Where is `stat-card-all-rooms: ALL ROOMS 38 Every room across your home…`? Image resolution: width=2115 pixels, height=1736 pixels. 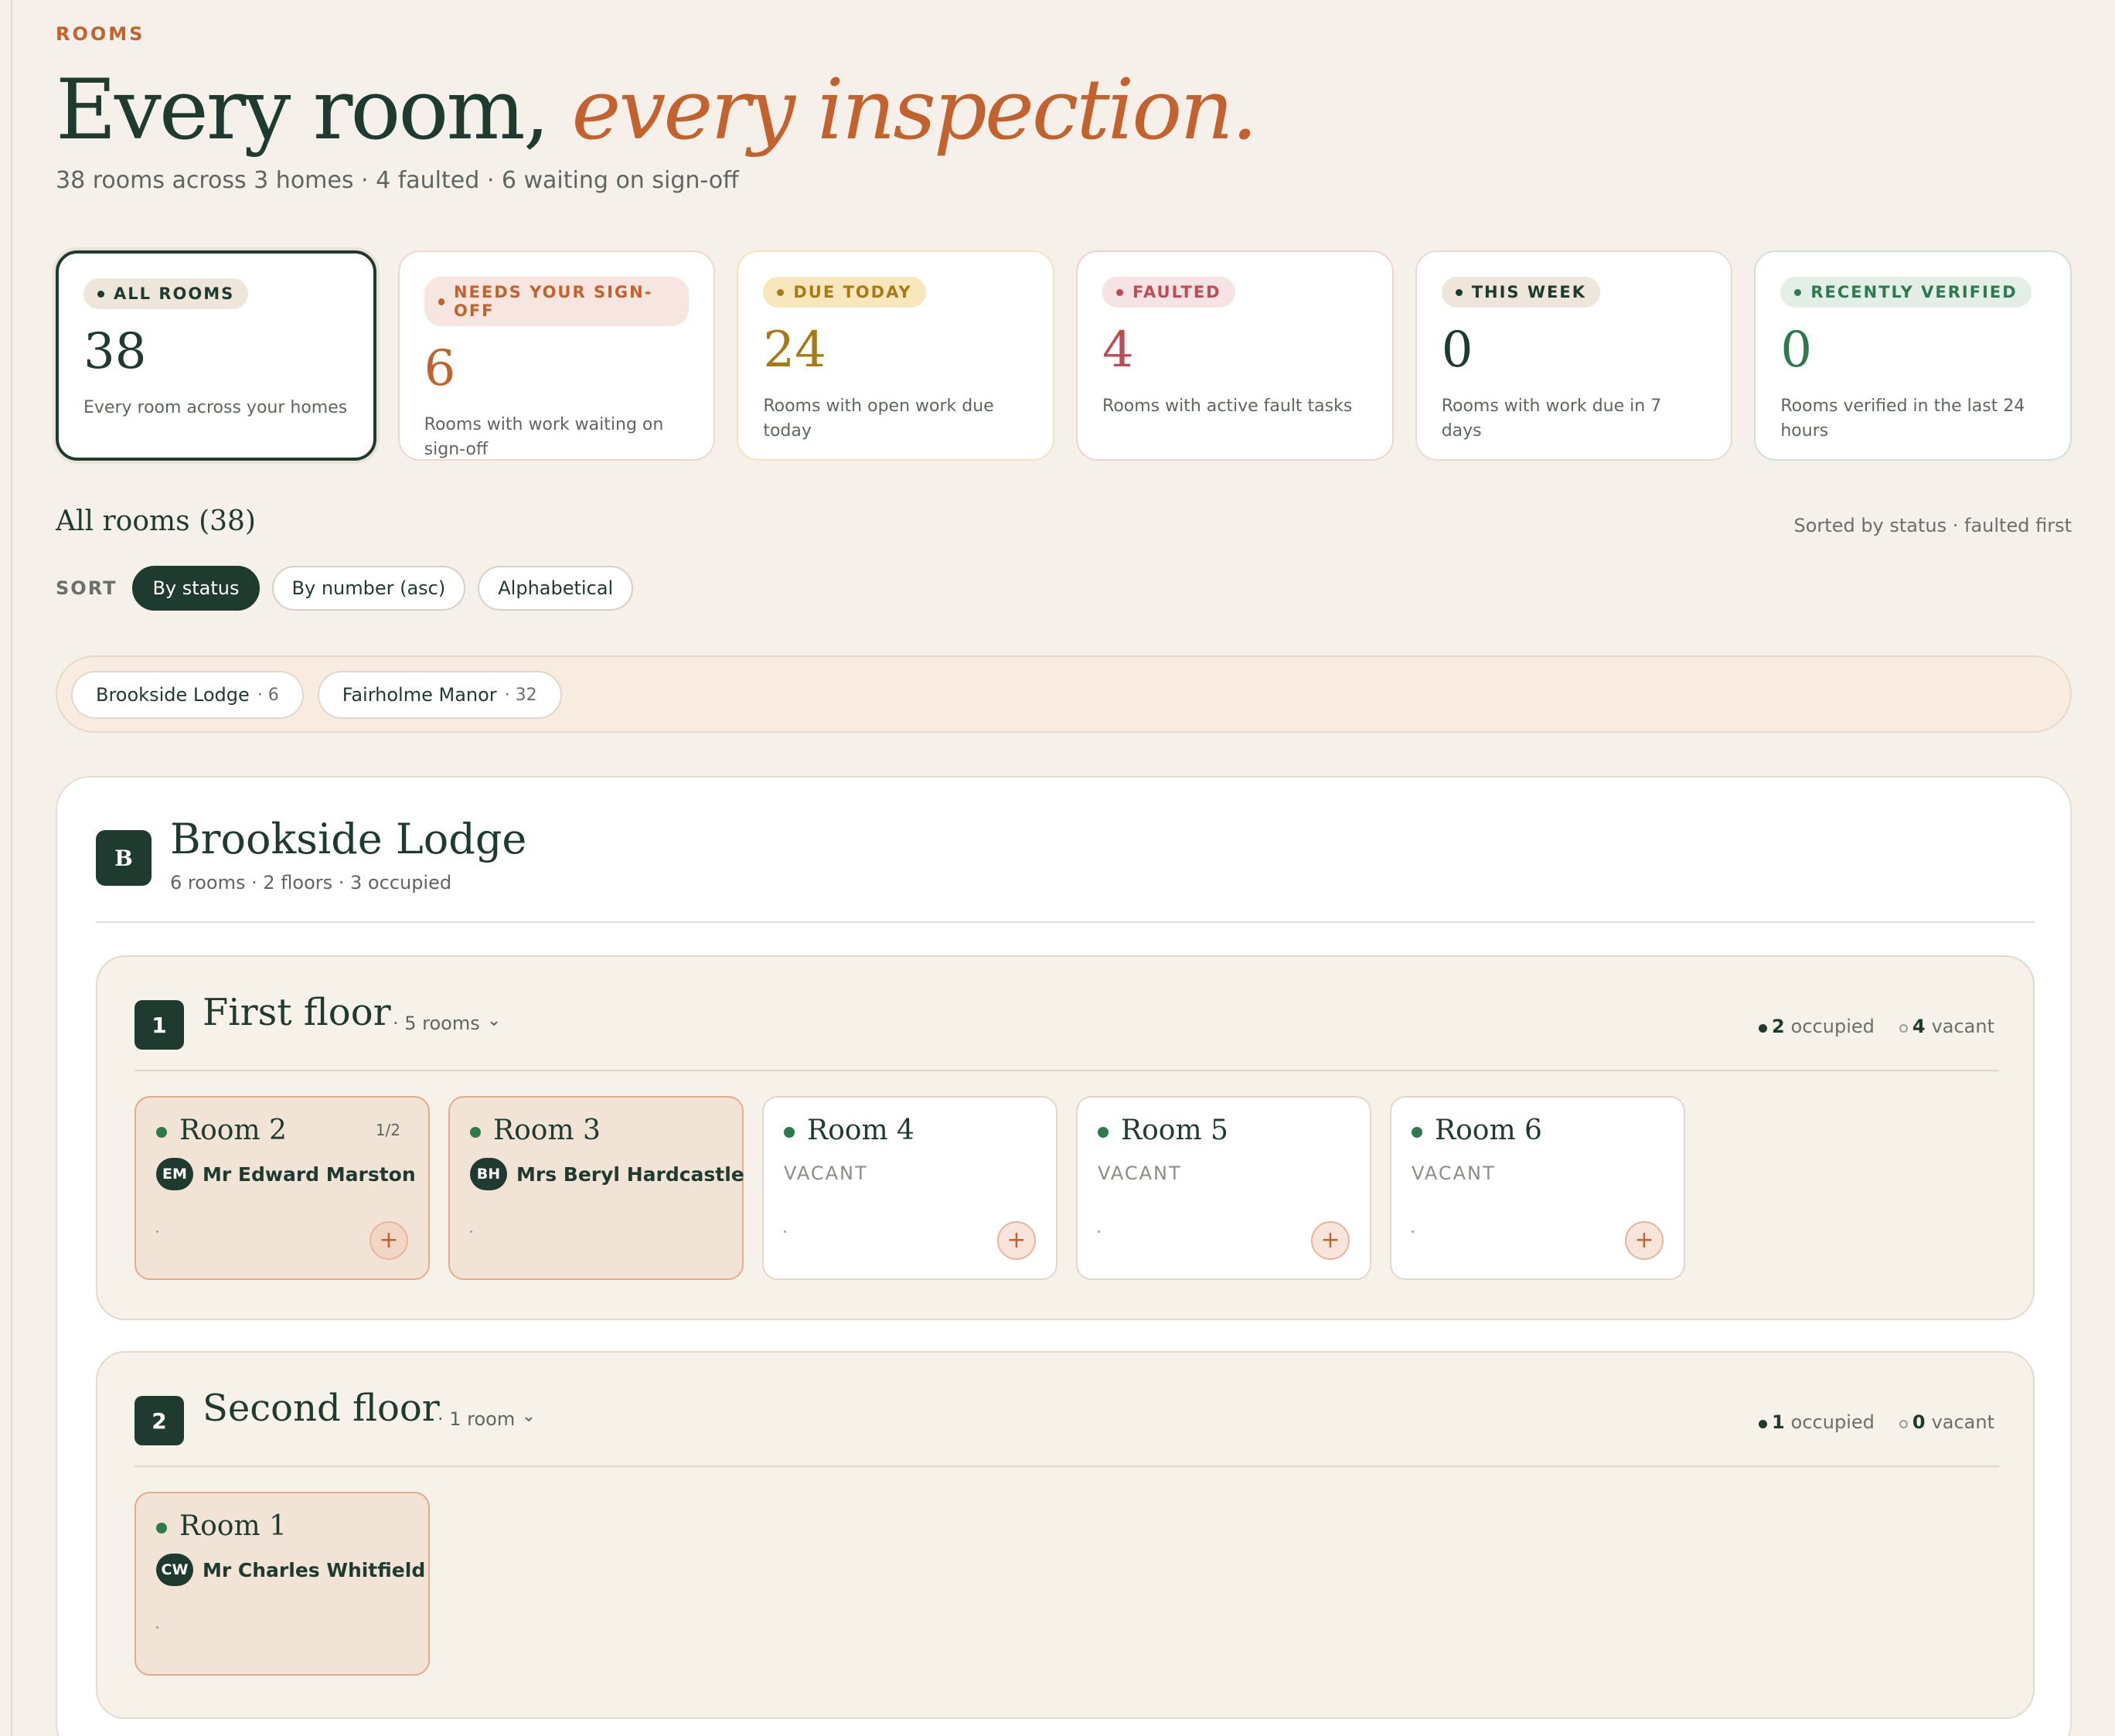 stat-card-all-rooms: ALL ROOMS 38 Every room across your home… is located at coordinates (216, 356).